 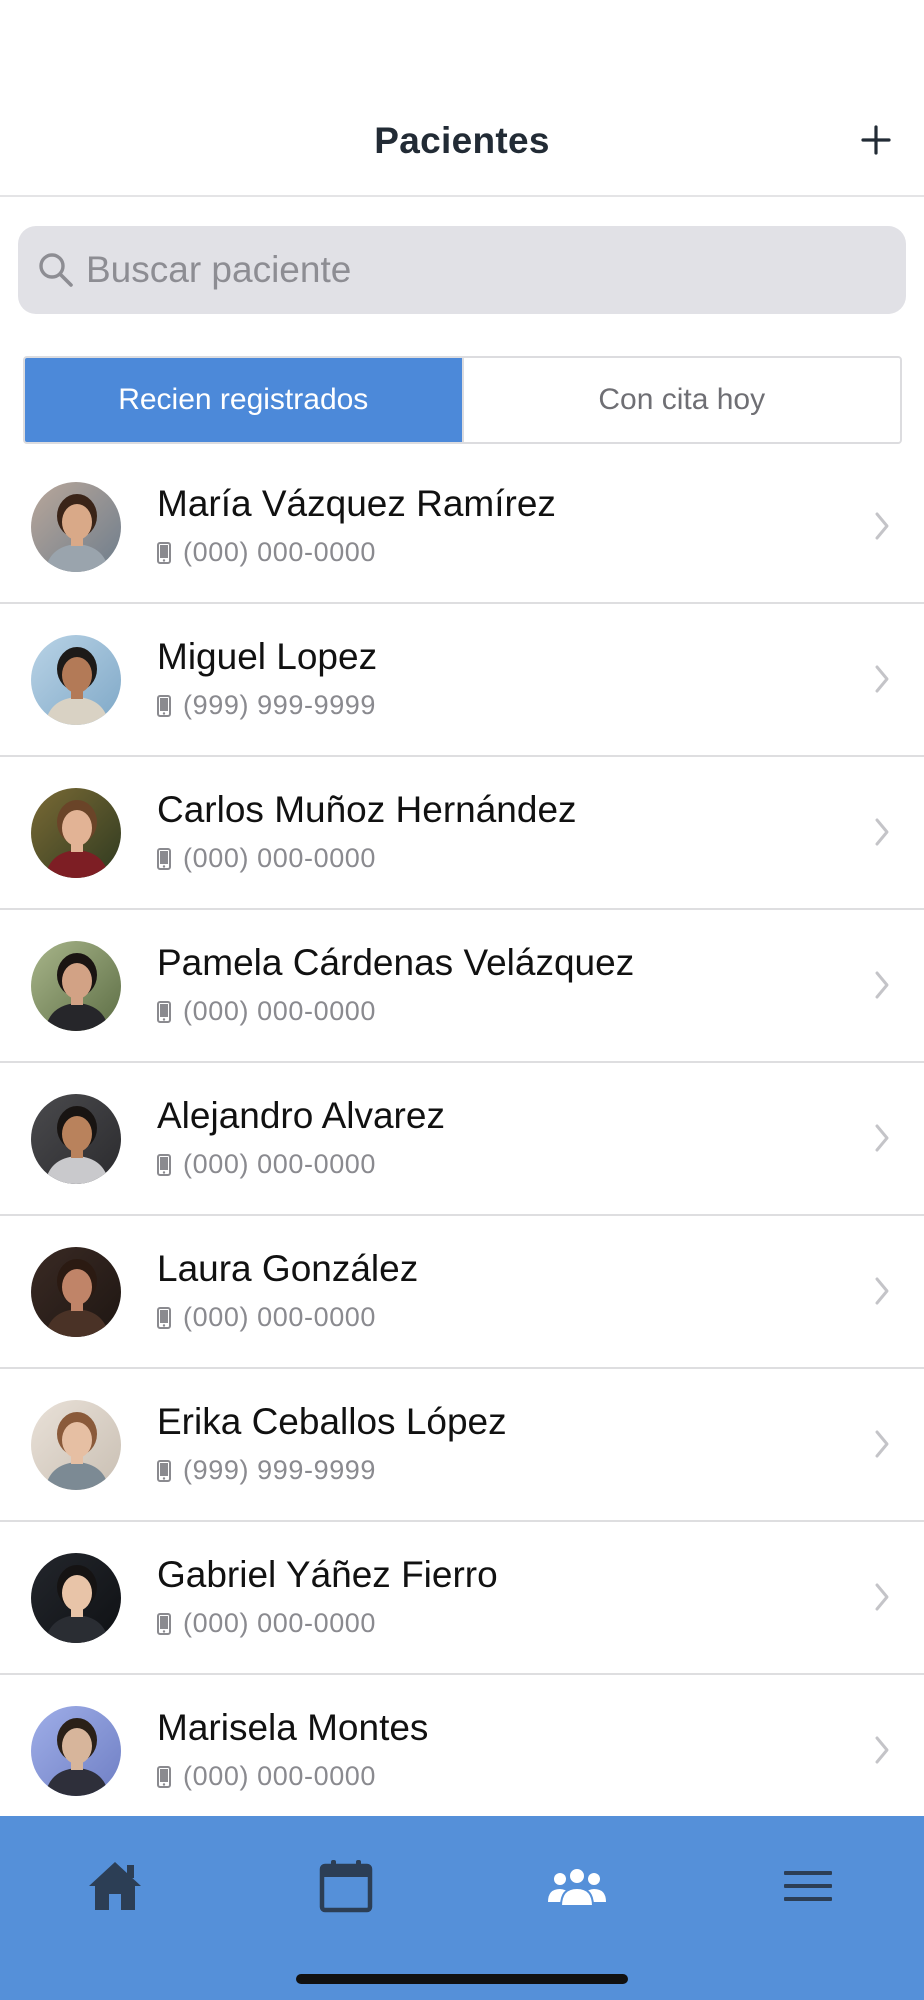 What do you see at coordinates (462, 527) in the screenshot?
I see `patient-row: María Vázquez Ramírez (000) 000-0000` at bounding box center [462, 527].